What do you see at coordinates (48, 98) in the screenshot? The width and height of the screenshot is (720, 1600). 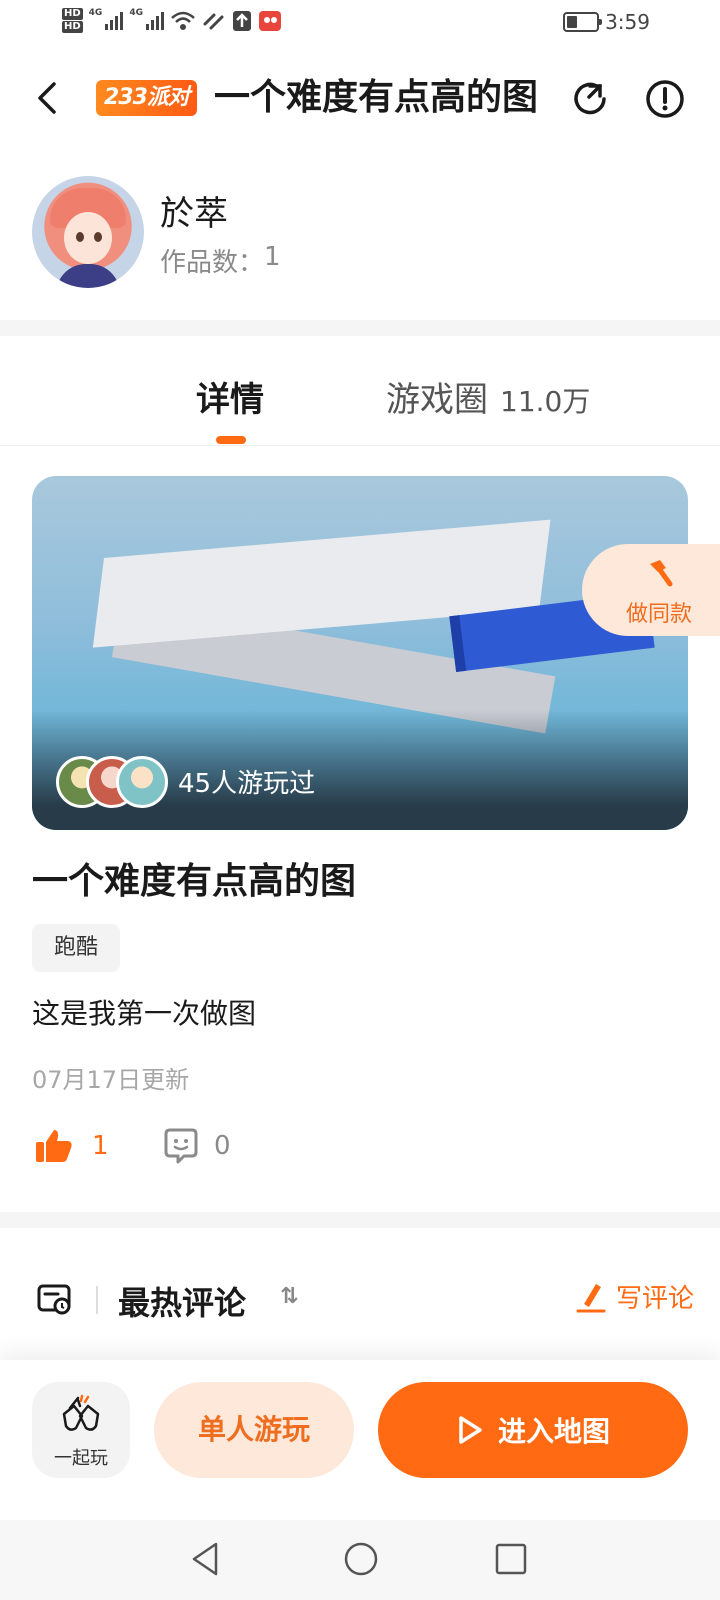 I see `back-arrow-icon` at bounding box center [48, 98].